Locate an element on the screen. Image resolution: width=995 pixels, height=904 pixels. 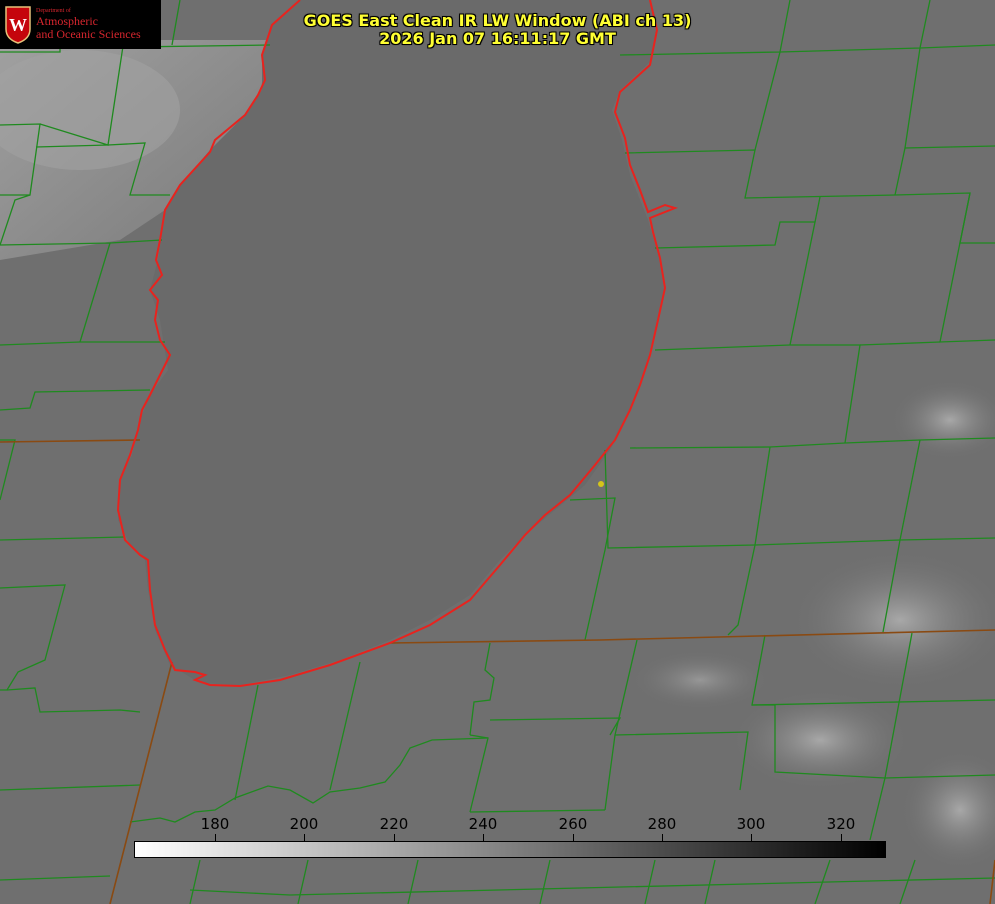
cloud-patch-south is located at coordinates (700, 680).